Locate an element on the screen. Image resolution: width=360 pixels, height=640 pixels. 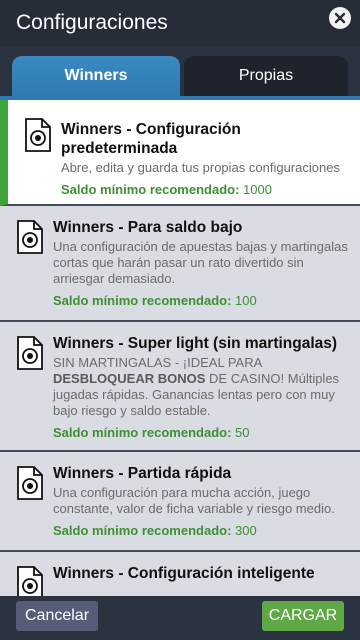
tab-propias: Propias is located at coordinates (266, 76).